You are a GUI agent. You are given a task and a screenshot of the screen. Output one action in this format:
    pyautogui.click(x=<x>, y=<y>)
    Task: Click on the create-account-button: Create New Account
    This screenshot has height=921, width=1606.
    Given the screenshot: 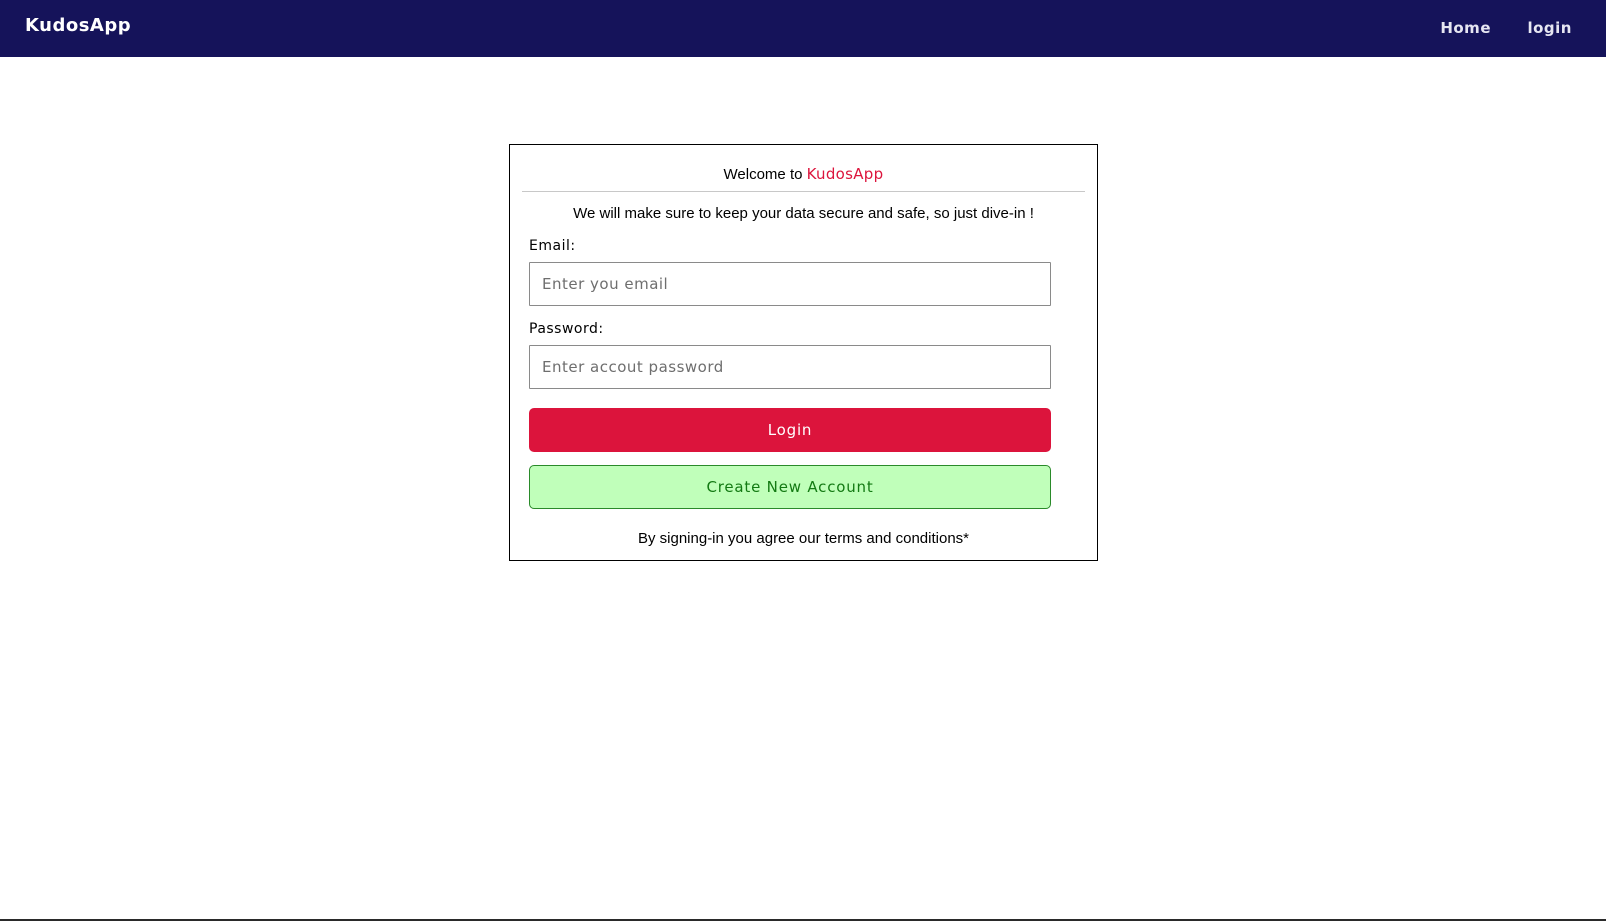 What is the action you would take?
    pyautogui.click(x=790, y=487)
    